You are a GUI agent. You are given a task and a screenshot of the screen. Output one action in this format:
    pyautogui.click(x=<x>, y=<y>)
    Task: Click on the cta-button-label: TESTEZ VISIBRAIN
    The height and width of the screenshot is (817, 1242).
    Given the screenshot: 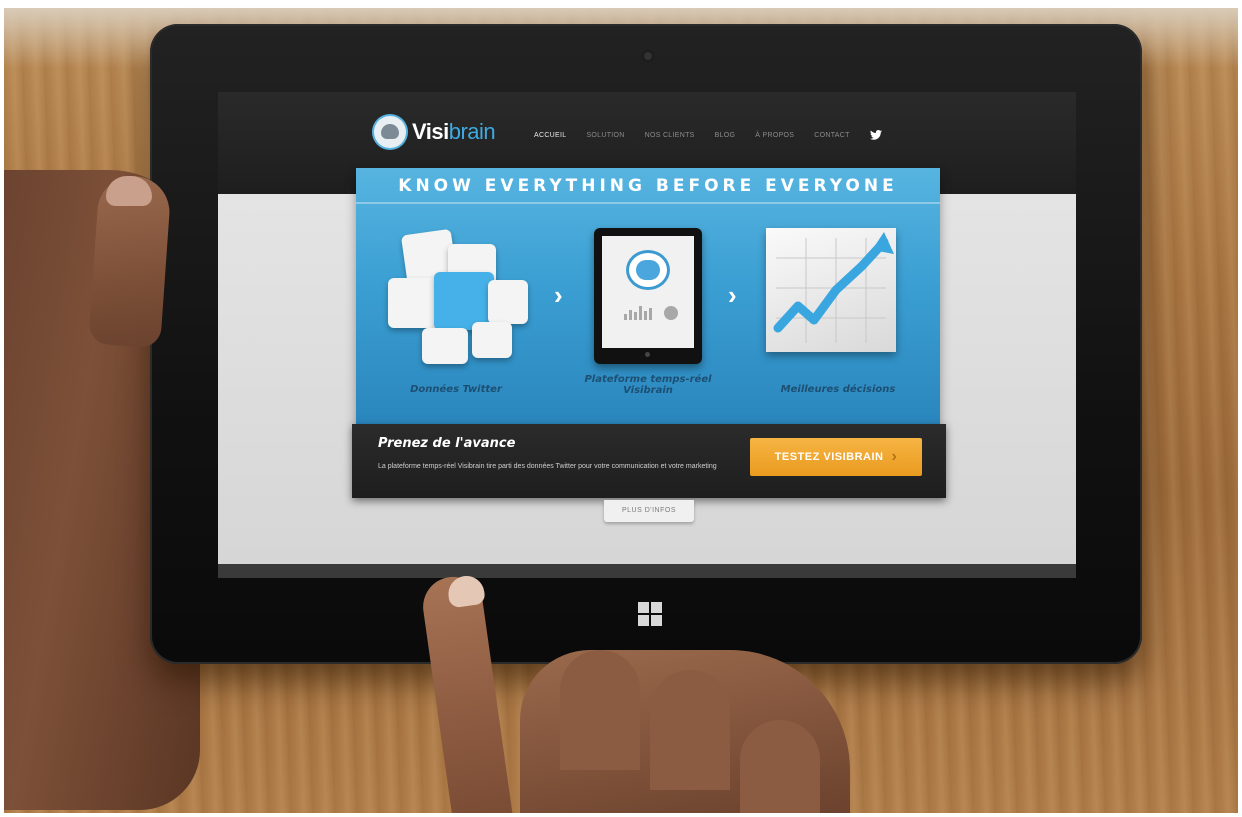 What is the action you would take?
    pyautogui.click(x=829, y=457)
    